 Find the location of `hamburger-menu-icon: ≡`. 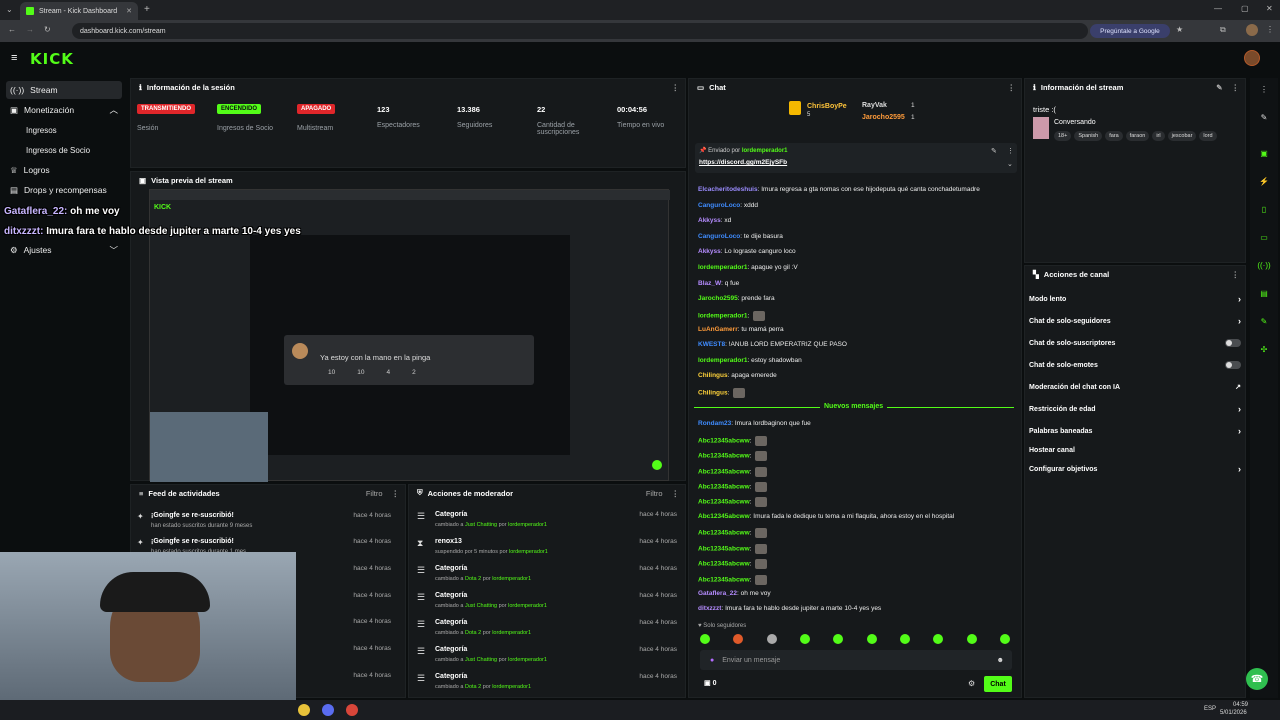

hamburger-menu-icon: ≡ is located at coordinates (14, 58).